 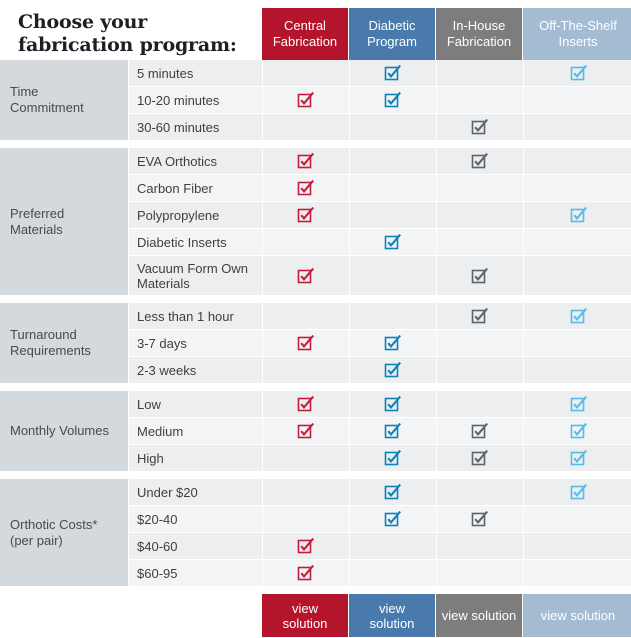 I want to click on section-rows: Low Medium High, so click(x=380, y=431).